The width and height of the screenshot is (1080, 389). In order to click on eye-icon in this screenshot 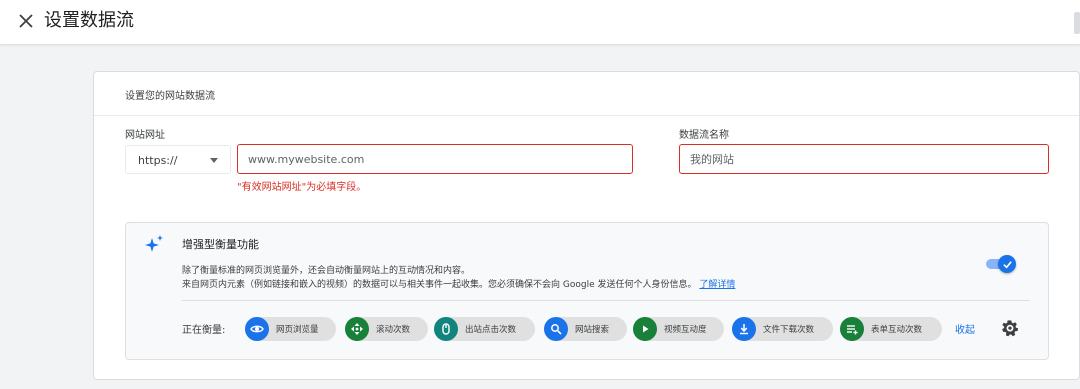, I will do `click(257, 329)`.